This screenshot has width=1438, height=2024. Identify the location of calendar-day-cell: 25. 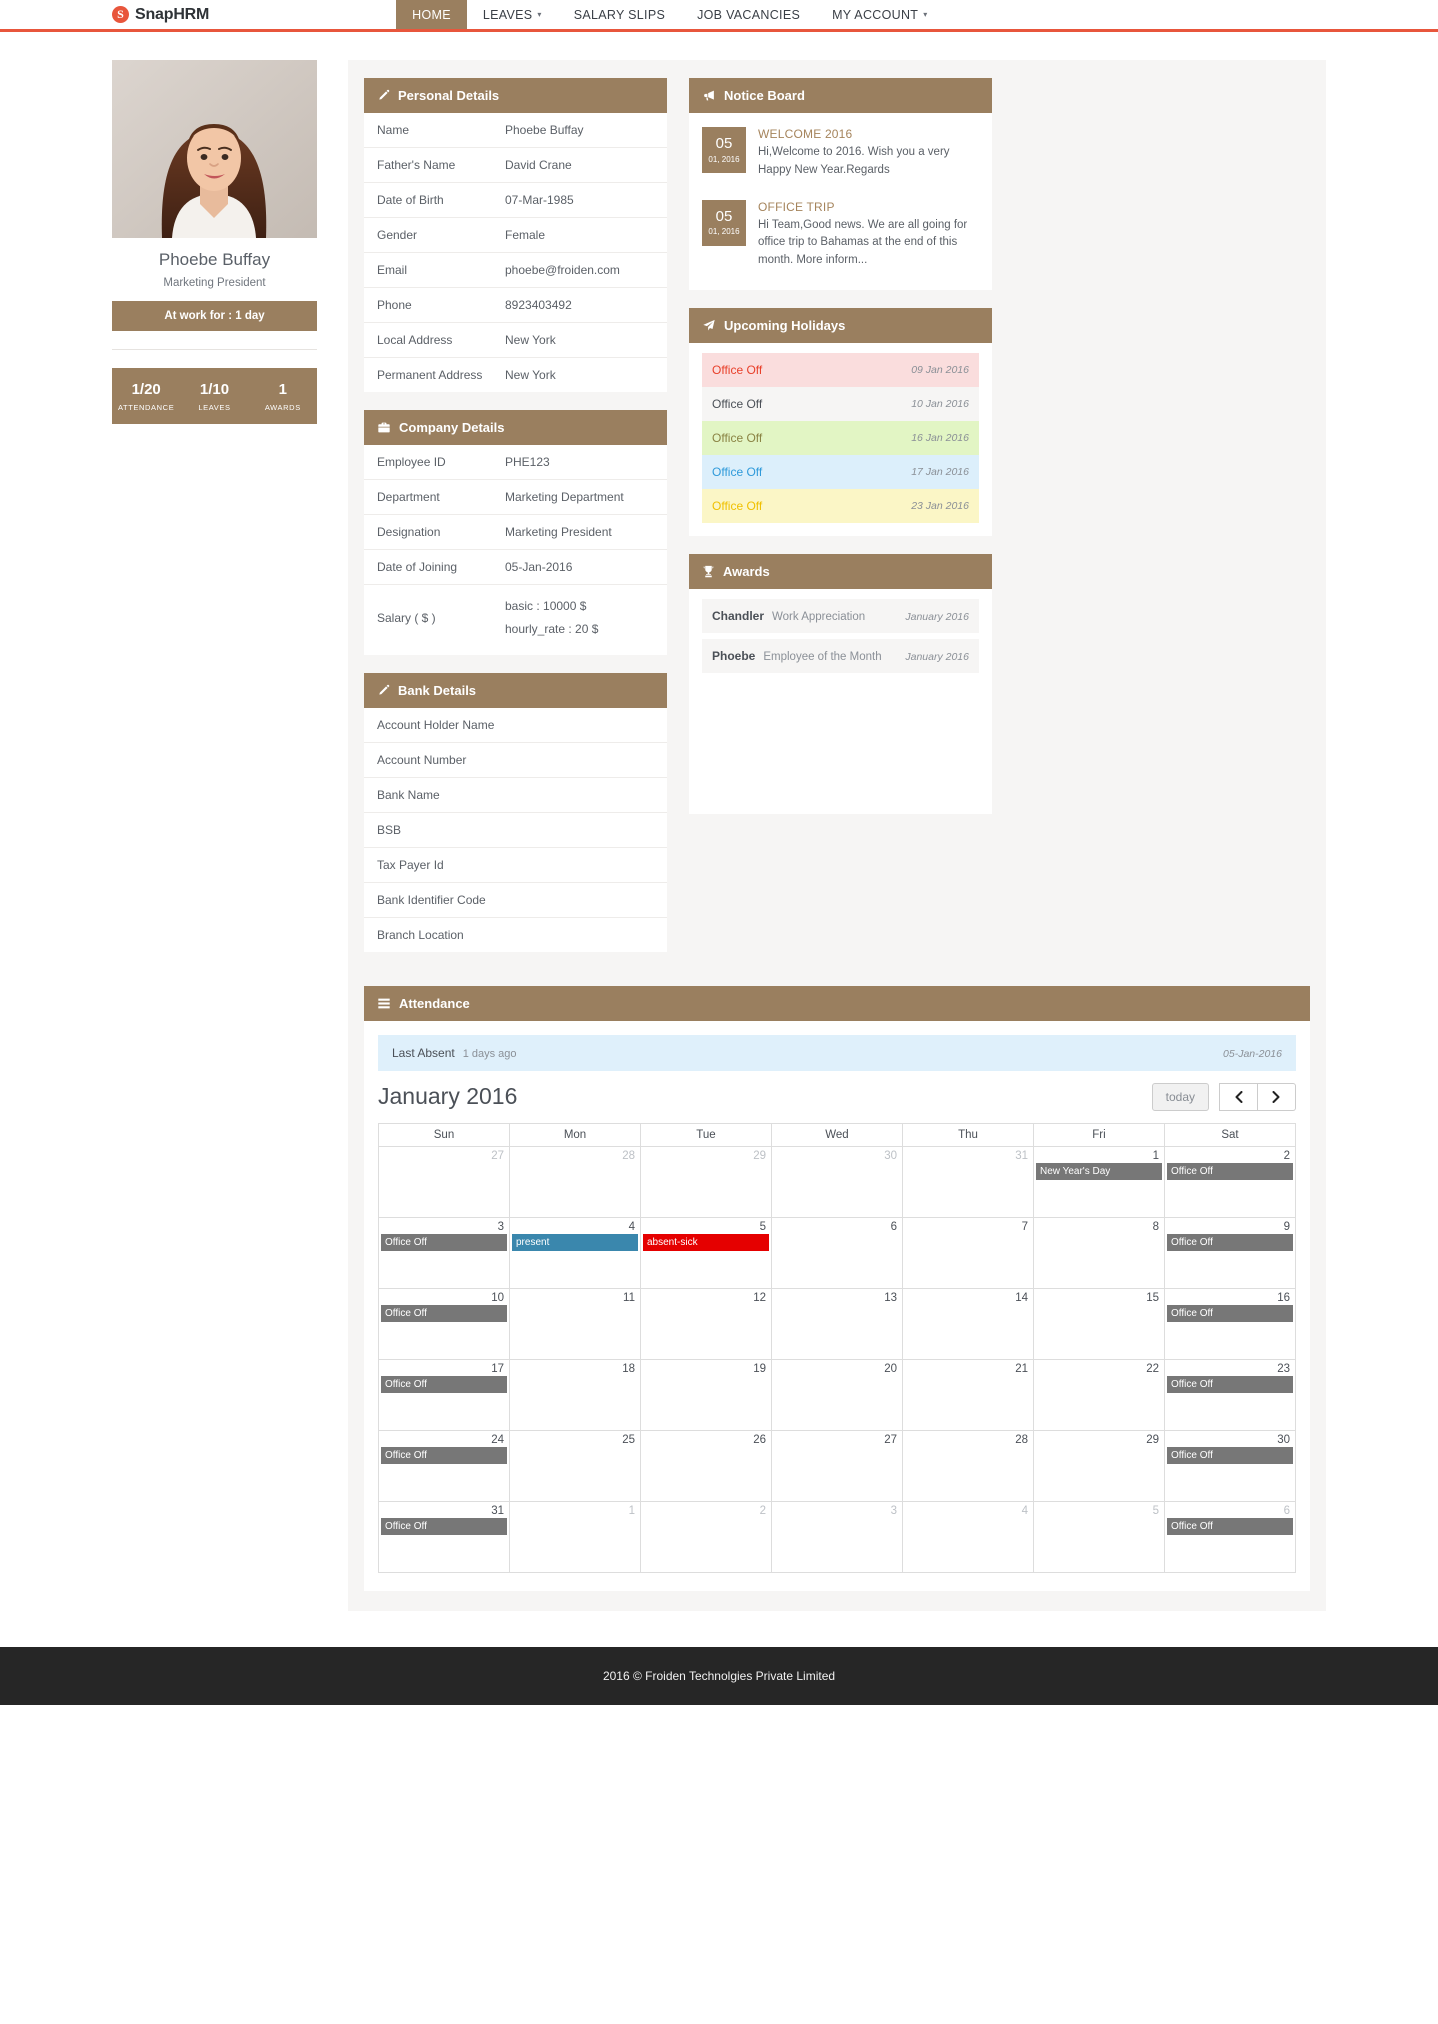
(575, 1465).